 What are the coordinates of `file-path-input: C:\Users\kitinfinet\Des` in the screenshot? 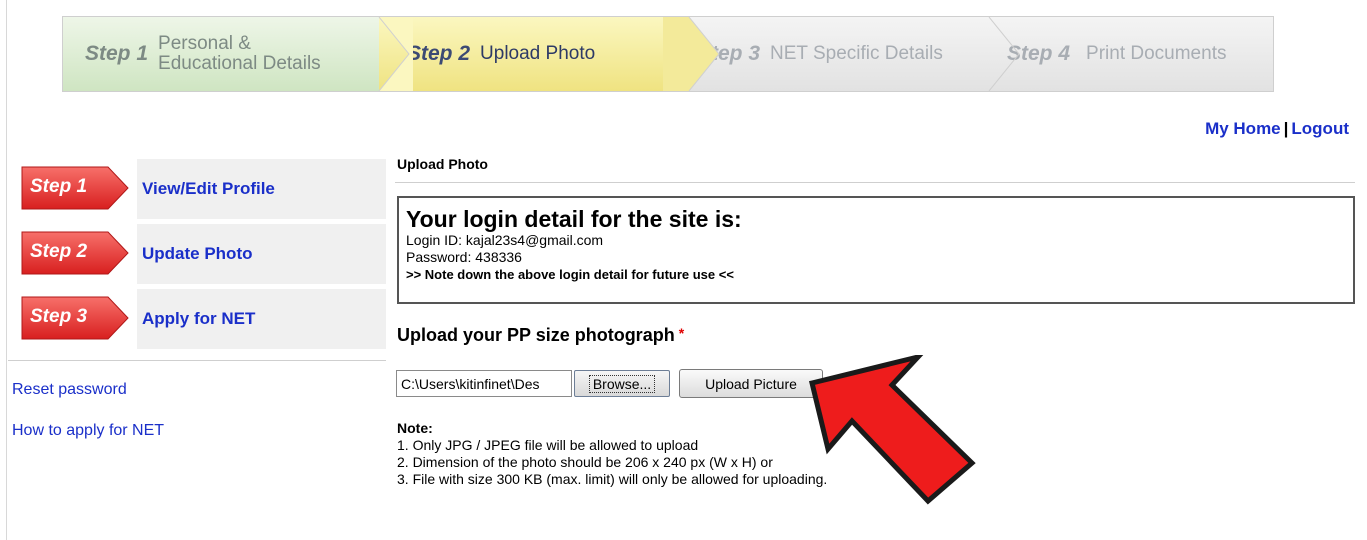 It's located at (484, 383).